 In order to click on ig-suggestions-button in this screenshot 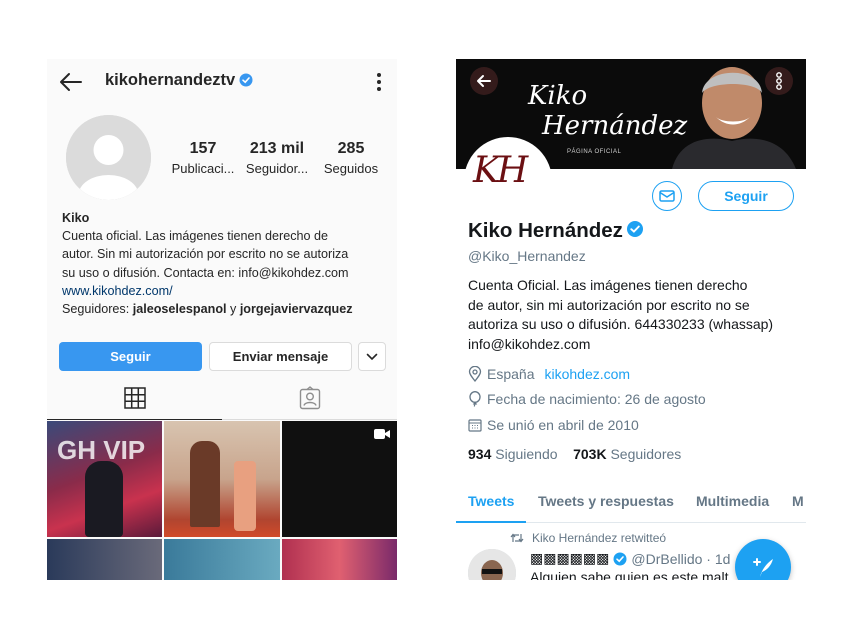, I will do `click(372, 356)`.